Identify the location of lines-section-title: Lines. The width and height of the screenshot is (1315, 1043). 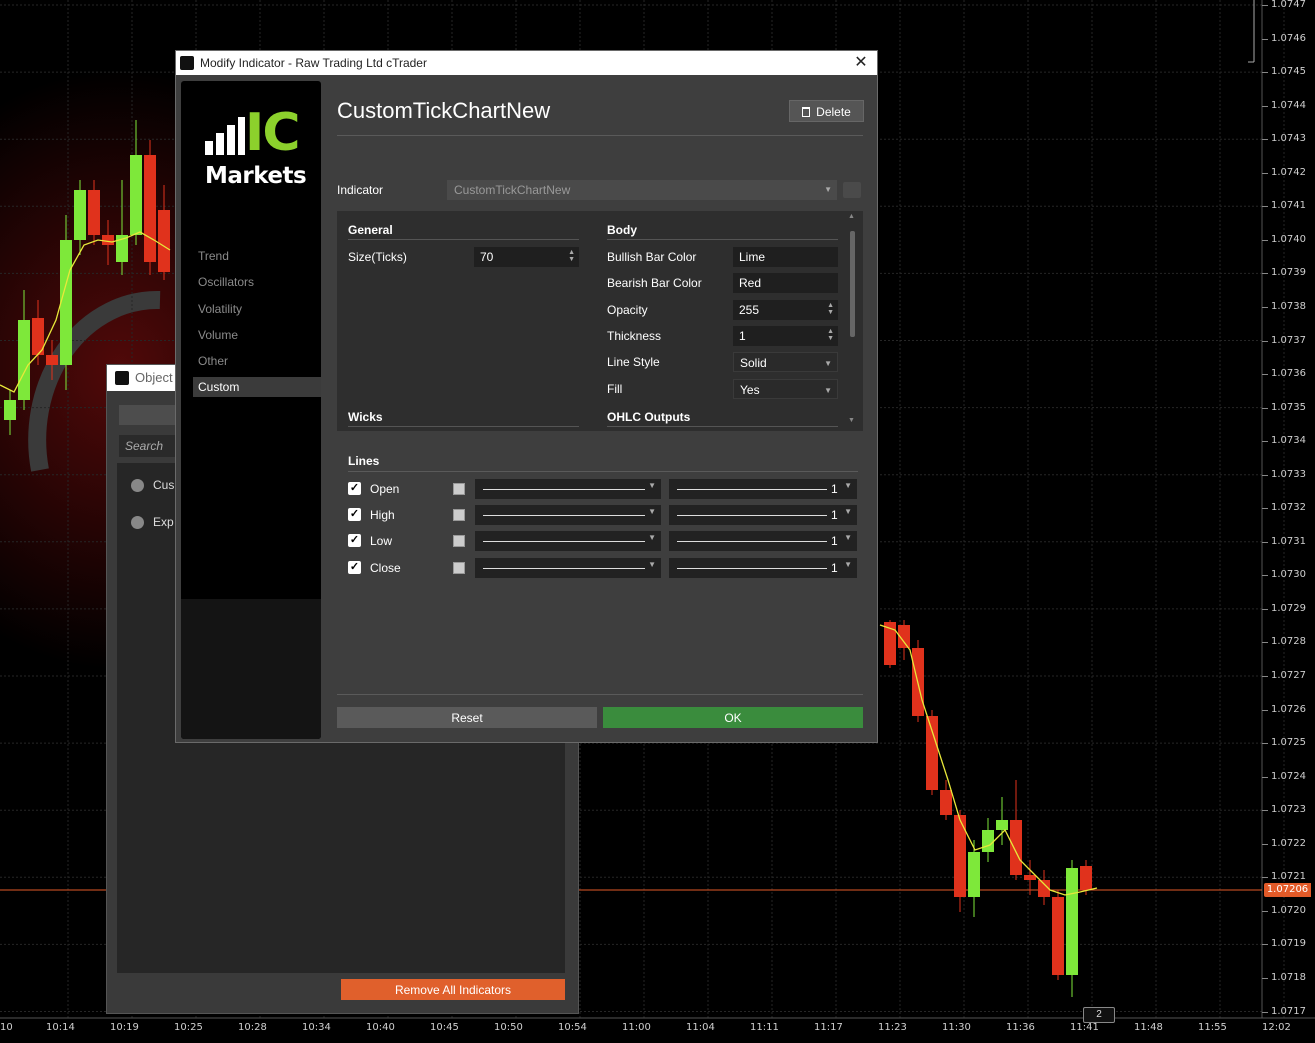
(364, 461).